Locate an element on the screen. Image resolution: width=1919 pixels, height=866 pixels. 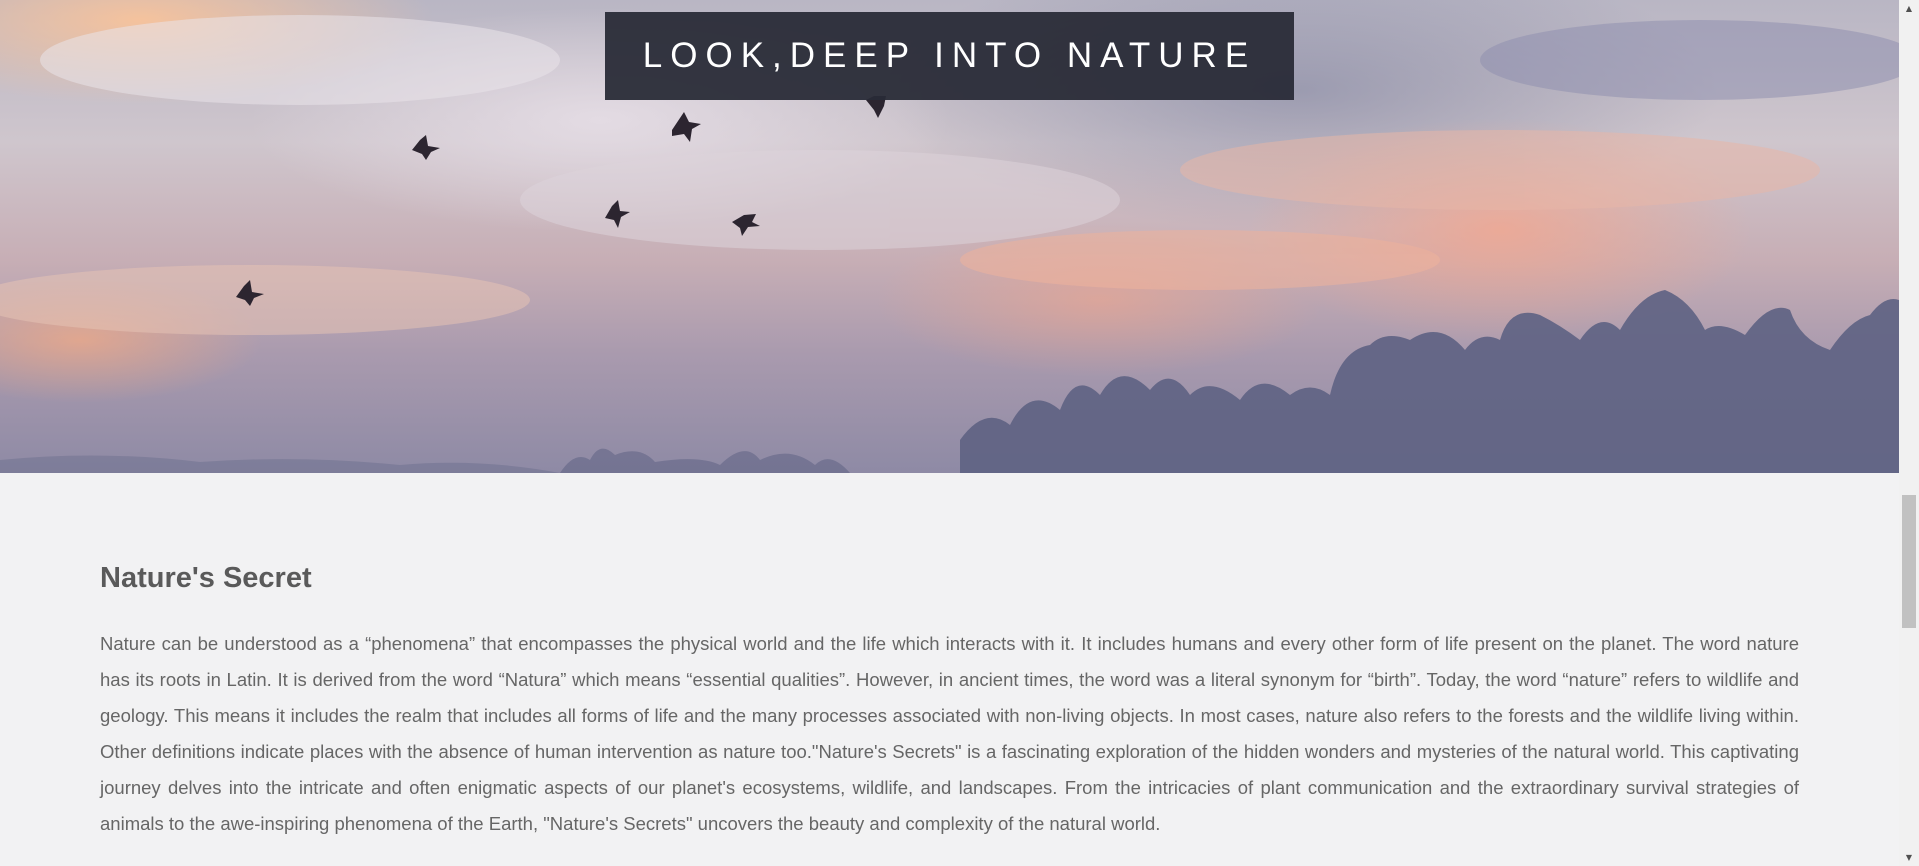
scroll-down-arrow-icon: ▼ is located at coordinates (1909, 857).